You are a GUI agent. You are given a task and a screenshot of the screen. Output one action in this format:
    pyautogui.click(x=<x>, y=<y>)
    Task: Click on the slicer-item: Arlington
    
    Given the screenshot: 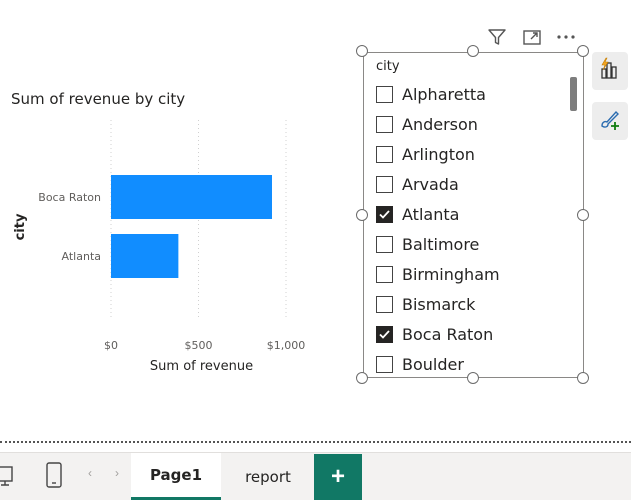 What is the action you would take?
    pyautogui.click(x=471, y=154)
    